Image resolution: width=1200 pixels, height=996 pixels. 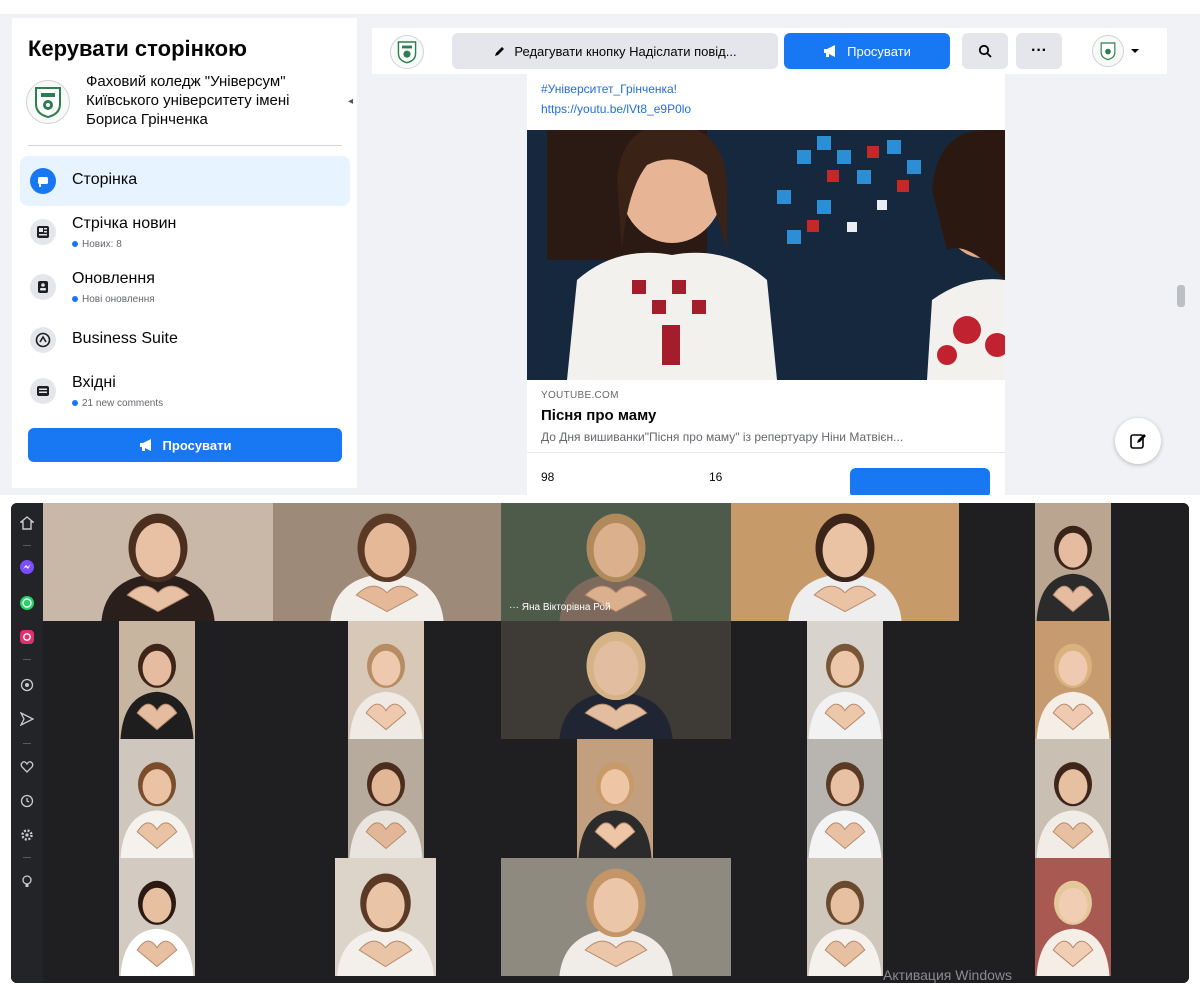 What do you see at coordinates (27, 801) in the screenshot?
I see `clock-icon` at bounding box center [27, 801].